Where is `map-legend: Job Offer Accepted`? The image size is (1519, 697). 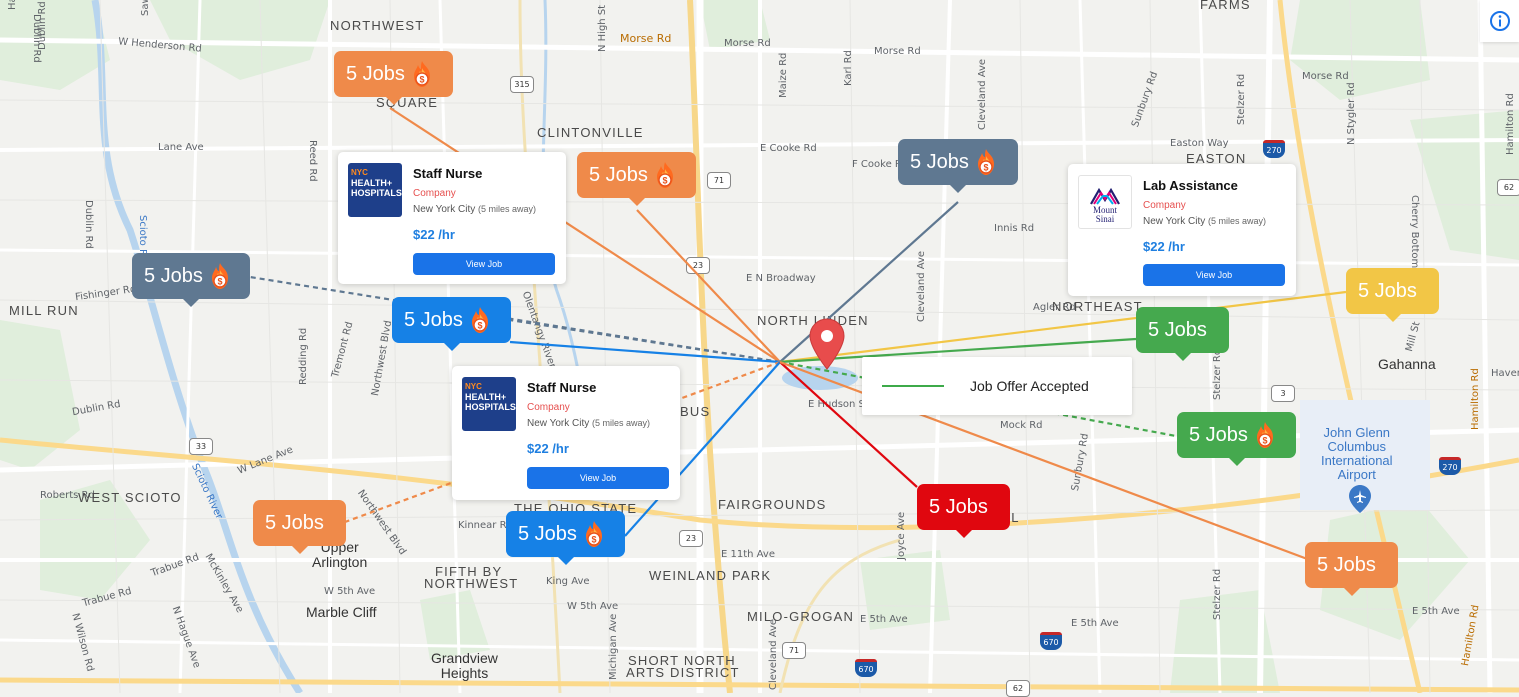
map-legend: Job Offer Accepted is located at coordinates (997, 386).